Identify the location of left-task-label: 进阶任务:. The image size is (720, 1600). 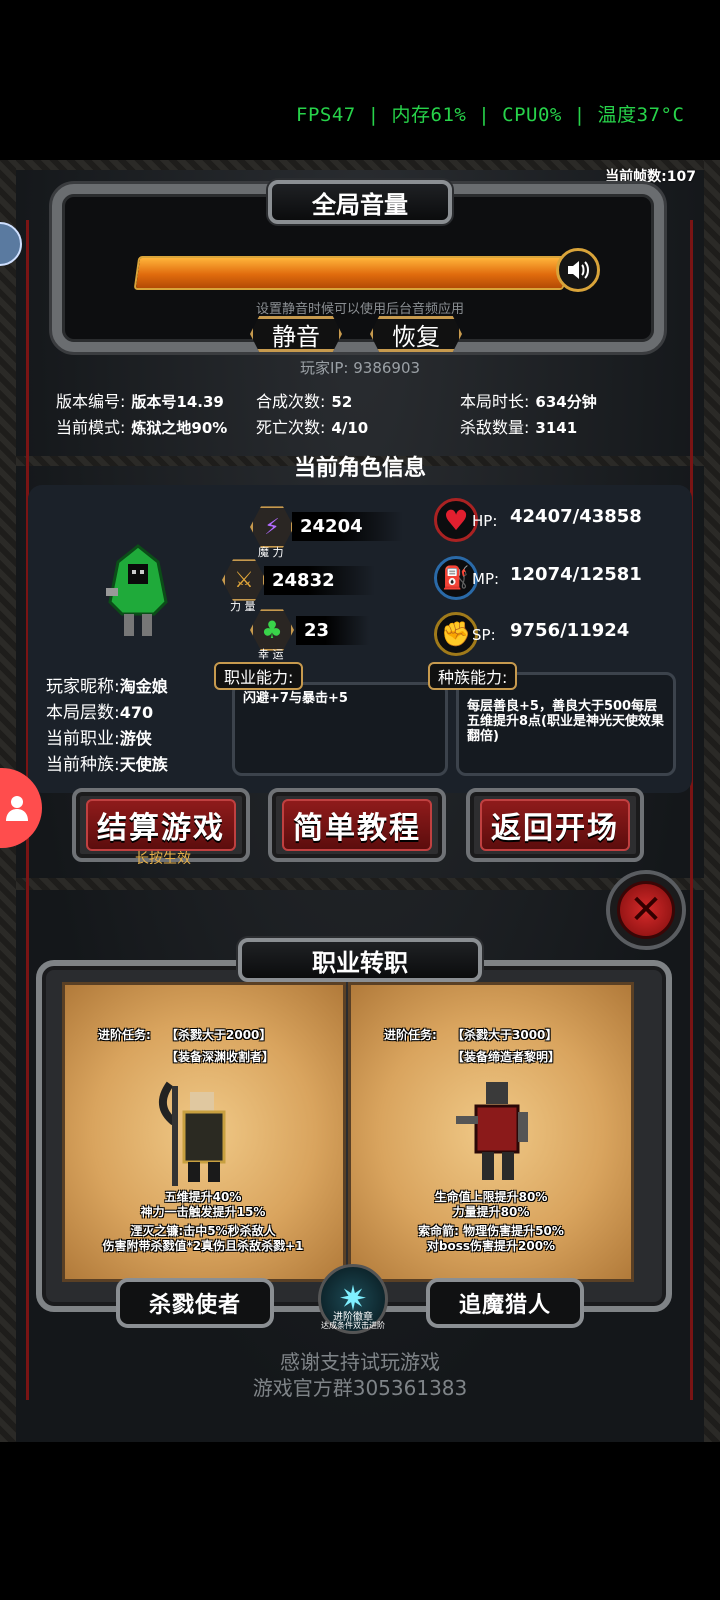
(124, 1035).